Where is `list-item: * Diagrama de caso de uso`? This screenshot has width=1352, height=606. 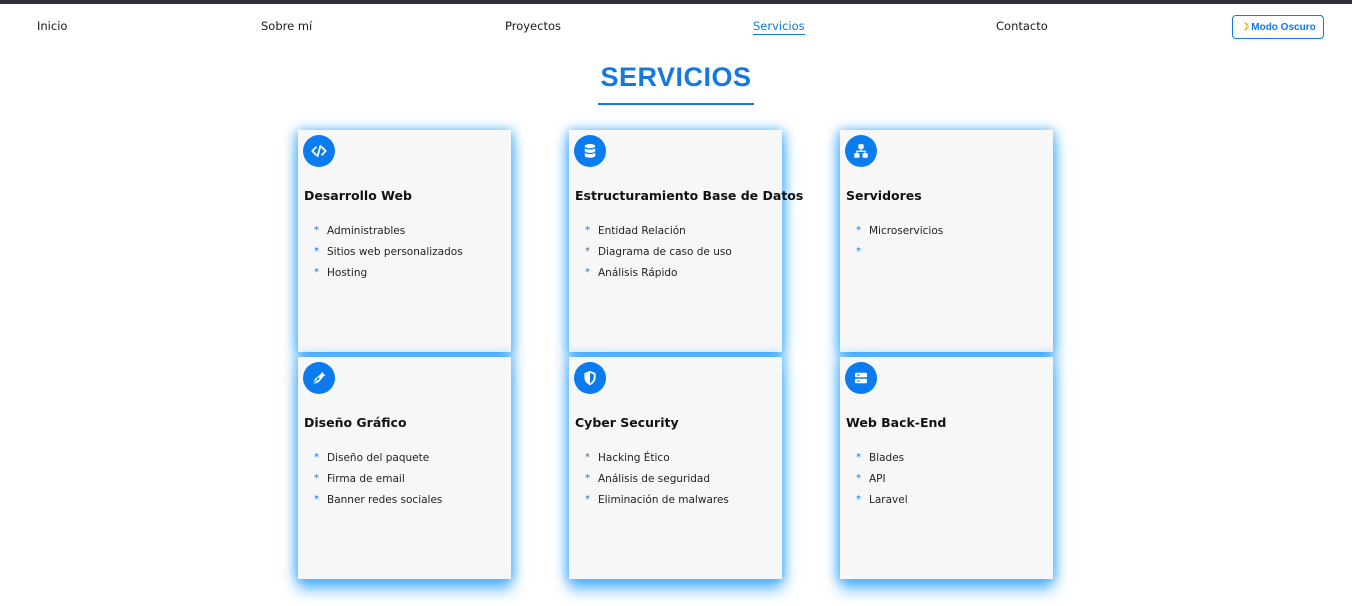
list-item: * Diagrama de caso de uso is located at coordinates (658, 252).